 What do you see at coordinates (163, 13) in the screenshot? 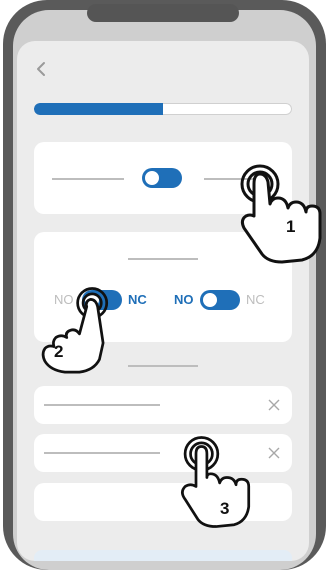
I see `phone-speaker` at bounding box center [163, 13].